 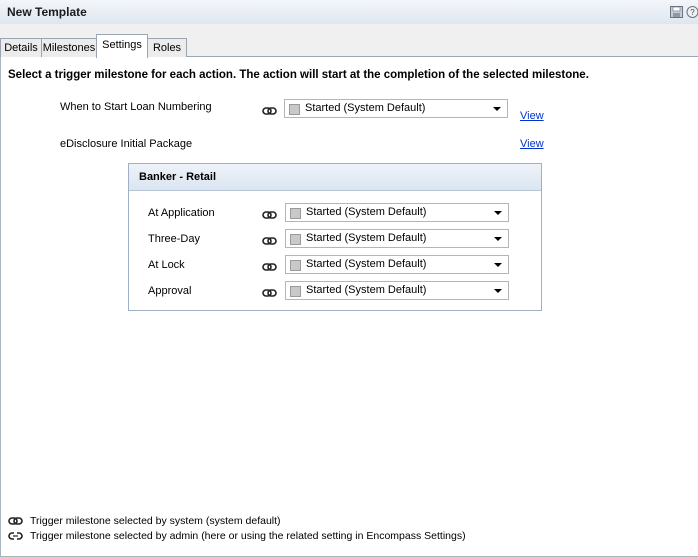 I want to click on row-label-three-day: Three-Day, so click(x=174, y=239).